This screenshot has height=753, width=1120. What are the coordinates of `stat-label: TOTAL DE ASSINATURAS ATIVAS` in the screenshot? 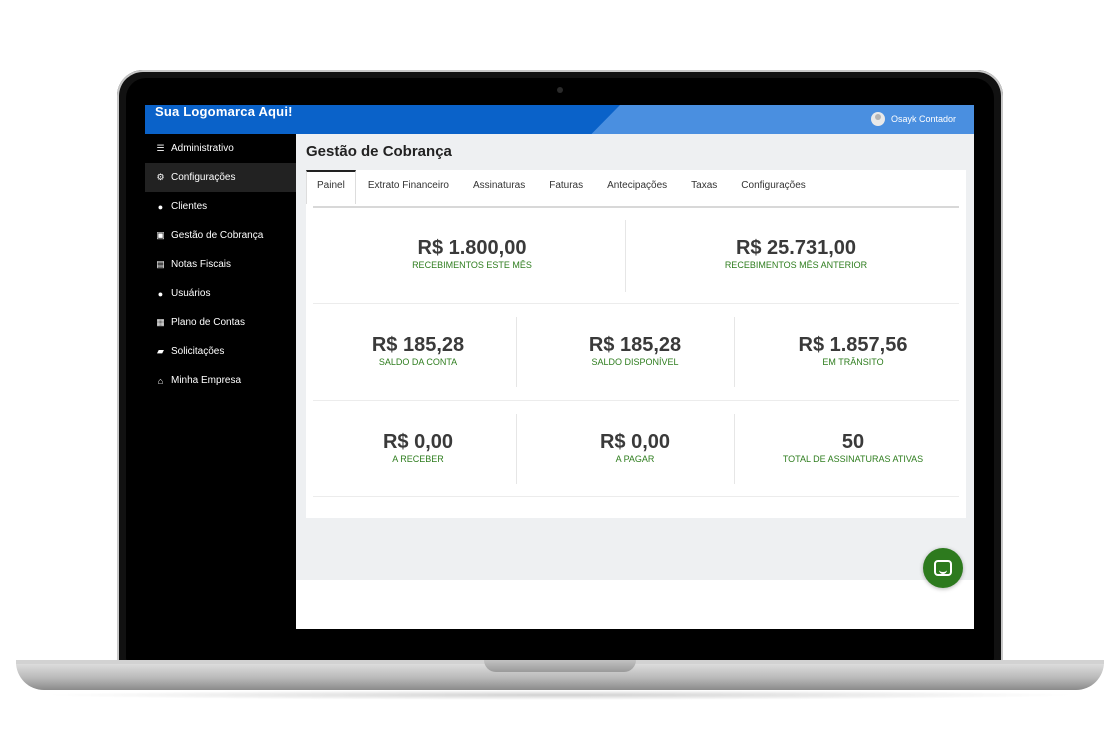 It's located at (853, 459).